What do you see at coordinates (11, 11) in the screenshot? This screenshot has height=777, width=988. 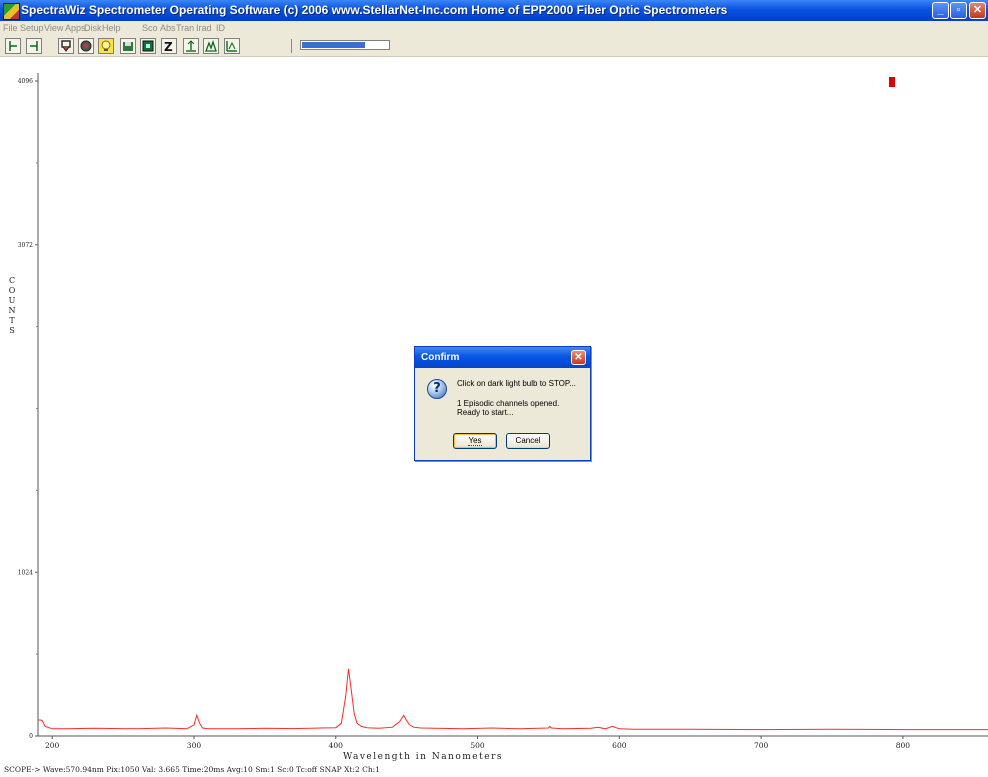 I see `app-icon` at bounding box center [11, 11].